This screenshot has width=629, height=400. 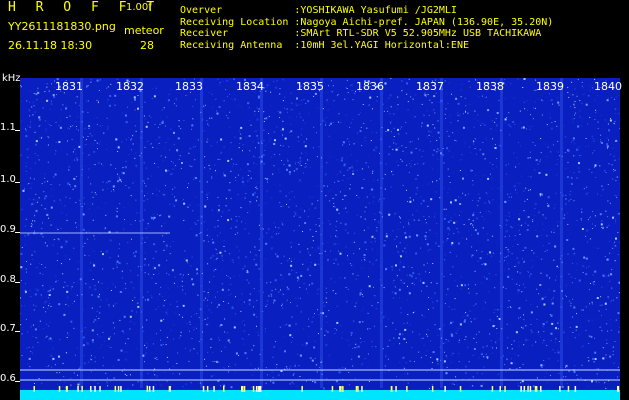 I want to click on y-tick-label: 0.6, so click(x=8, y=378).